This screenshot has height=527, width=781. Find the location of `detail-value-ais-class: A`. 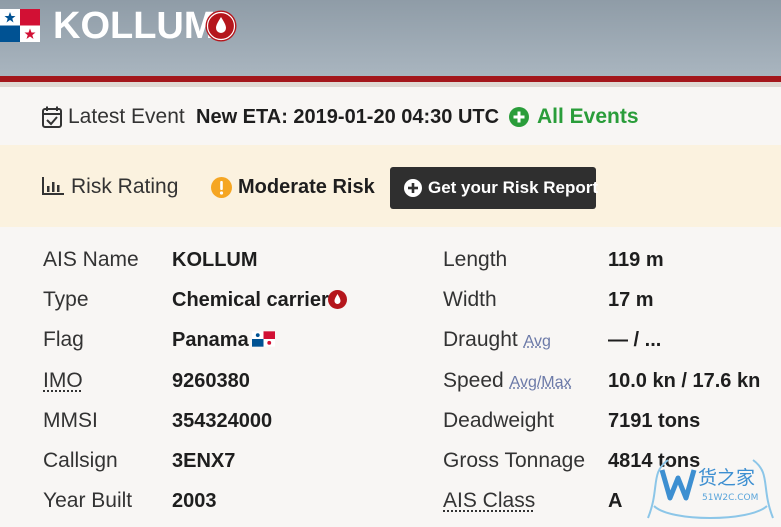

detail-value-ais-class: A is located at coordinates (615, 501).